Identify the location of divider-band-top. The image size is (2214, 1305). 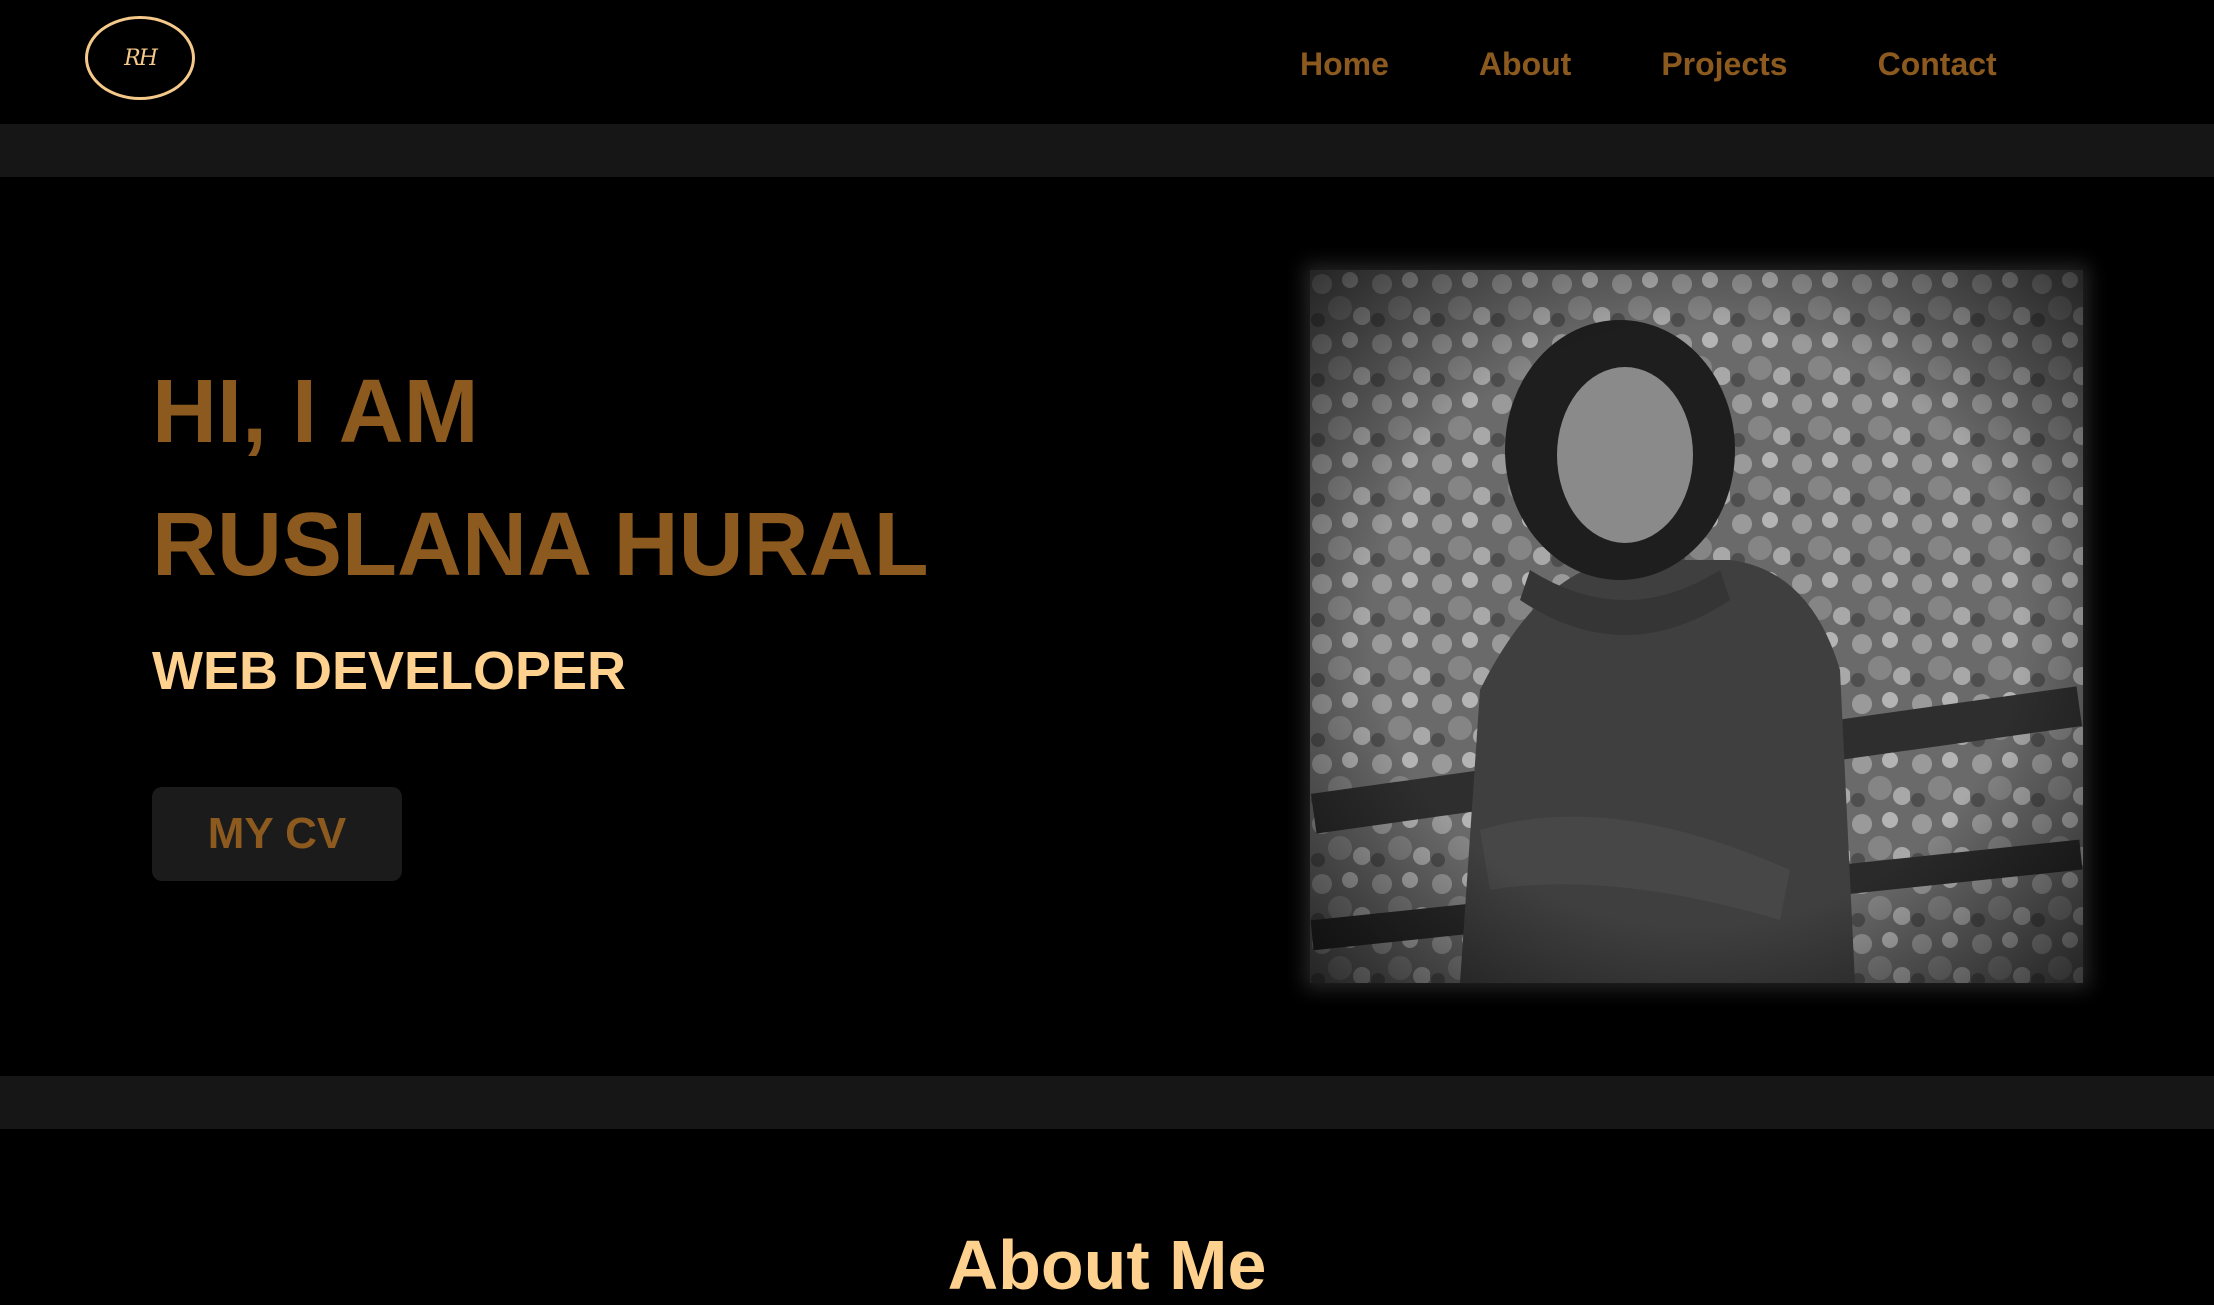
(1107, 150).